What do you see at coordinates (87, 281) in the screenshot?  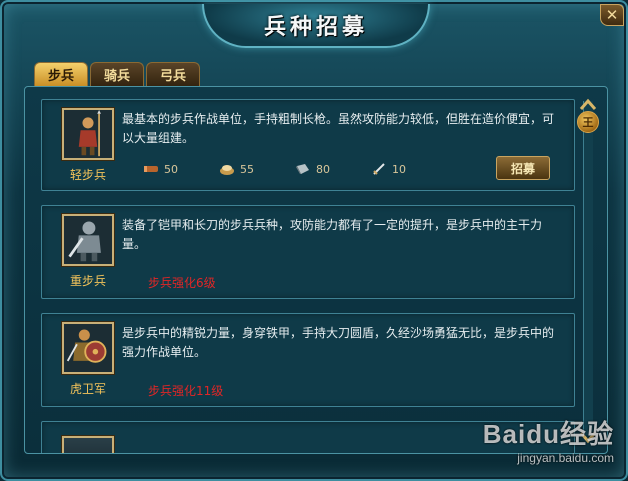 I see `unit-name: 重步兵` at bounding box center [87, 281].